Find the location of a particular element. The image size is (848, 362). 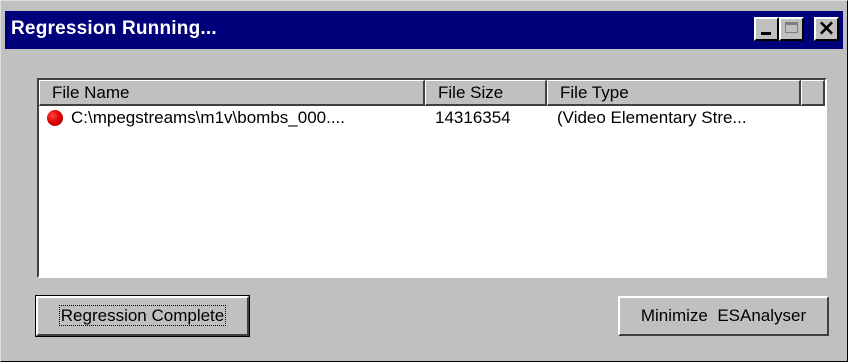

minimize-window-button is located at coordinates (766, 29).